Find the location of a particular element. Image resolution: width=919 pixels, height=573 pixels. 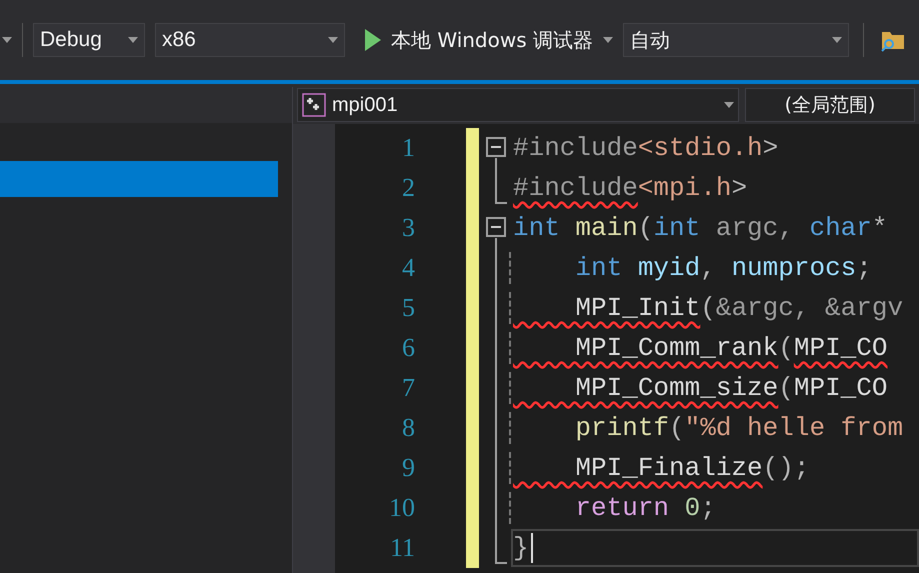

code-line: #include<stdio.h> is located at coordinates (646, 148).